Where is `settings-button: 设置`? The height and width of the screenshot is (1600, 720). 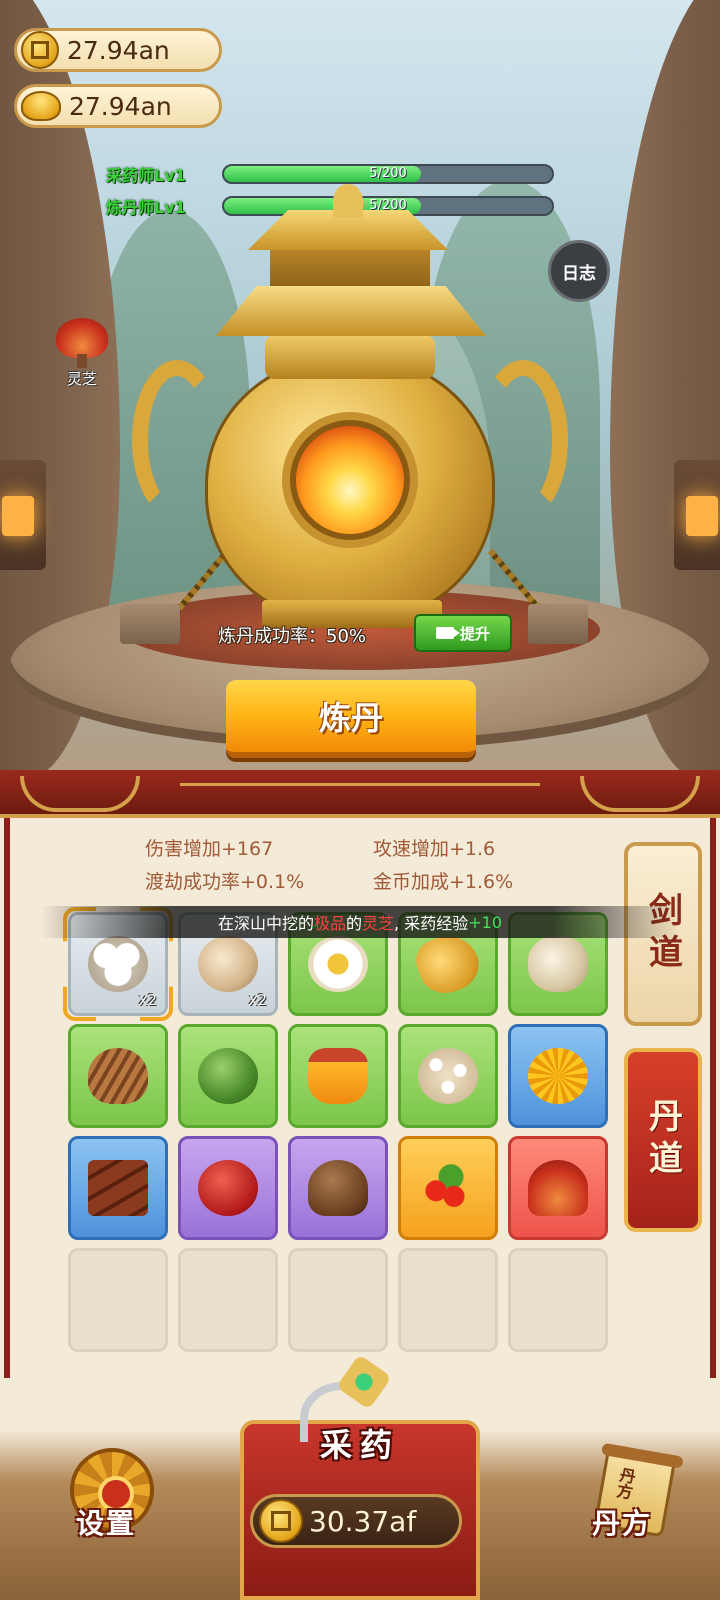
settings-button: 设置 is located at coordinates (112, 1496).